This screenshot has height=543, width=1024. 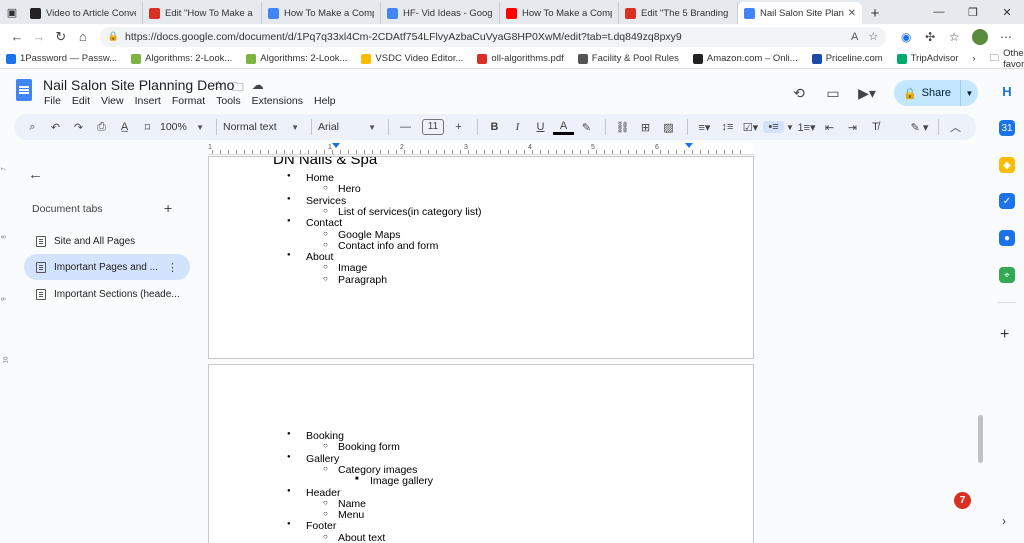 I want to click on clear-formatting-icon: T̸, so click(x=875, y=127).